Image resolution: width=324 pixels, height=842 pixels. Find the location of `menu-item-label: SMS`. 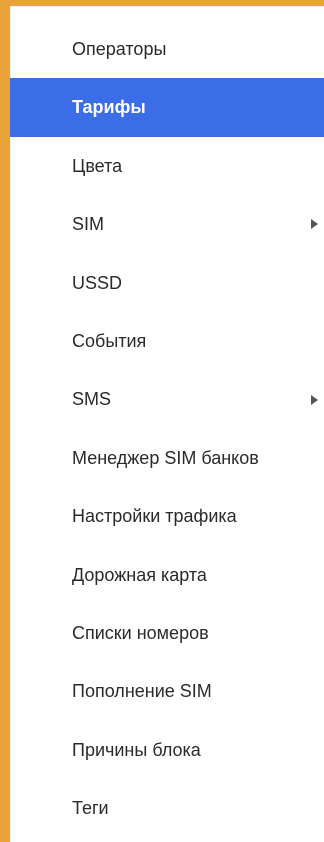

menu-item-label: SMS is located at coordinates (92, 399).